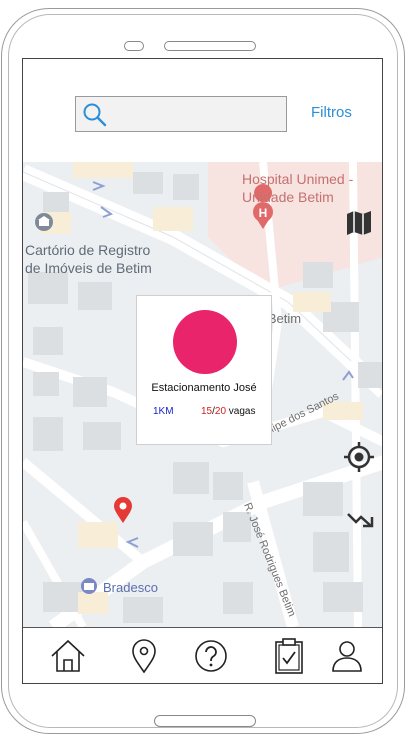 The height and width of the screenshot is (738, 409). What do you see at coordinates (263, 213) in the screenshot?
I see `svg-text: H` at bounding box center [263, 213].